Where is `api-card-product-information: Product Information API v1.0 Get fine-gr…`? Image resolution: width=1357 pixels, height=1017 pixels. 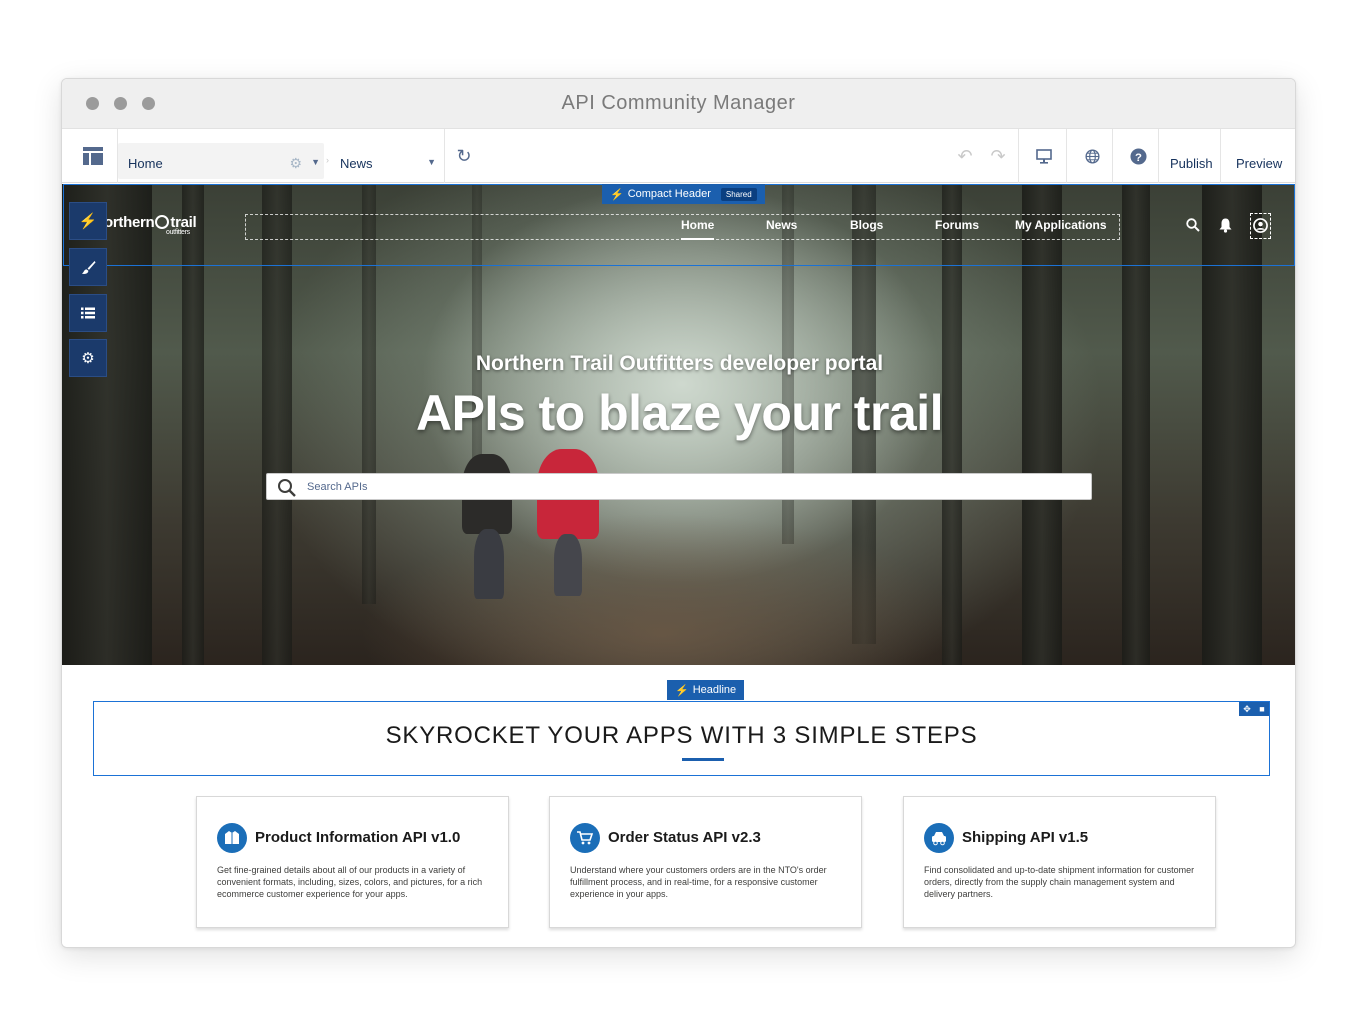
api-card-product-information: Product Information API v1.0 Get fine-gr… is located at coordinates (352, 862).